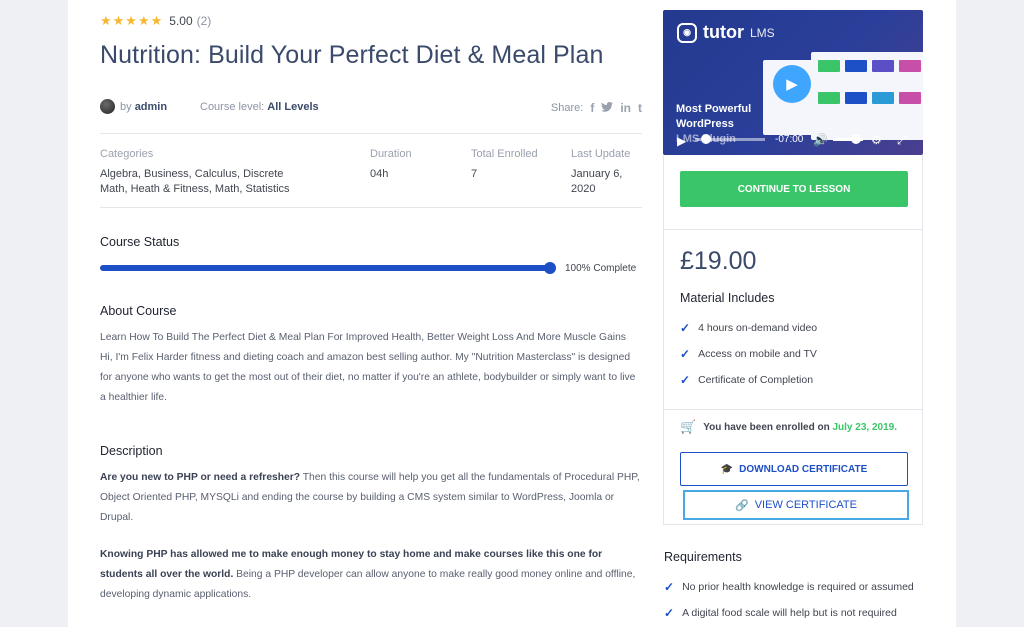  I want to click on enrolled-prefix: You have been enrolled on, so click(766, 427).